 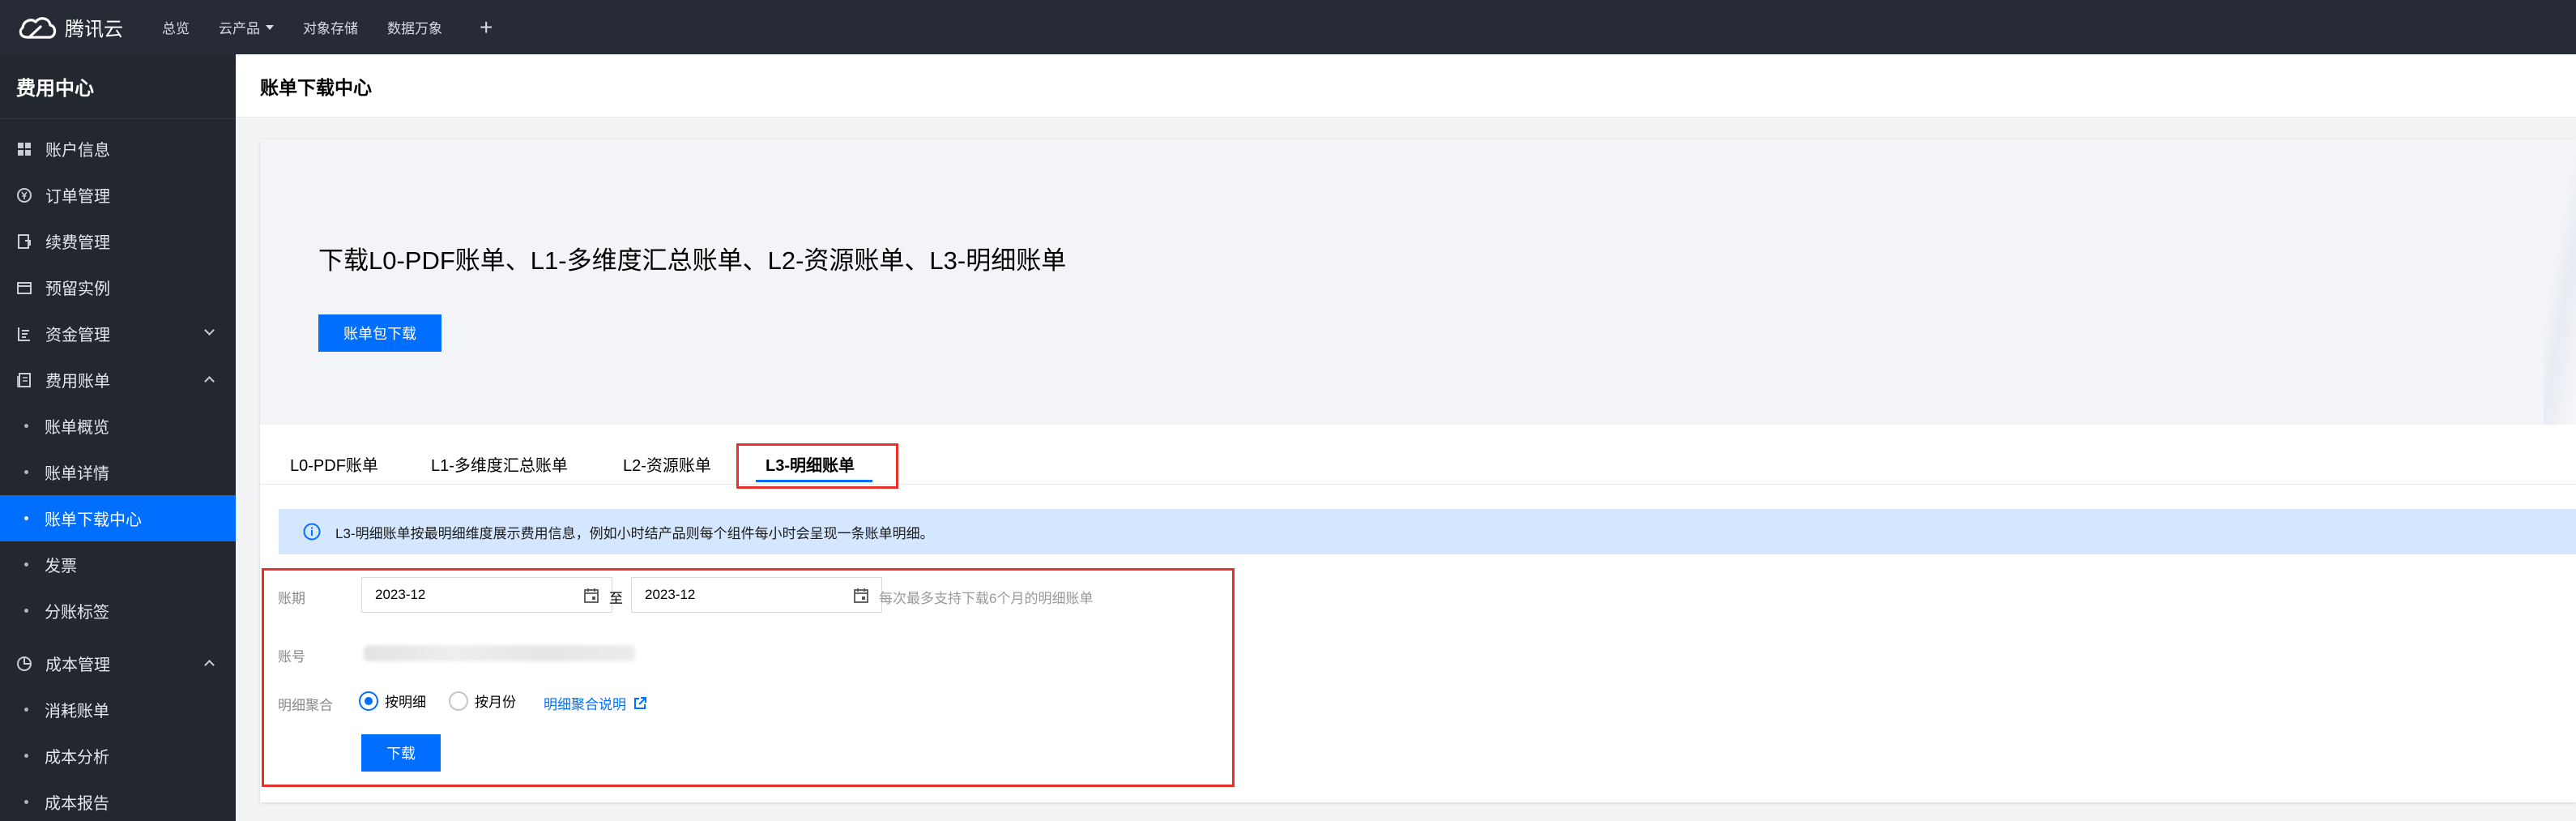 What do you see at coordinates (368, 701) in the screenshot?
I see `radio-circle-checked` at bounding box center [368, 701].